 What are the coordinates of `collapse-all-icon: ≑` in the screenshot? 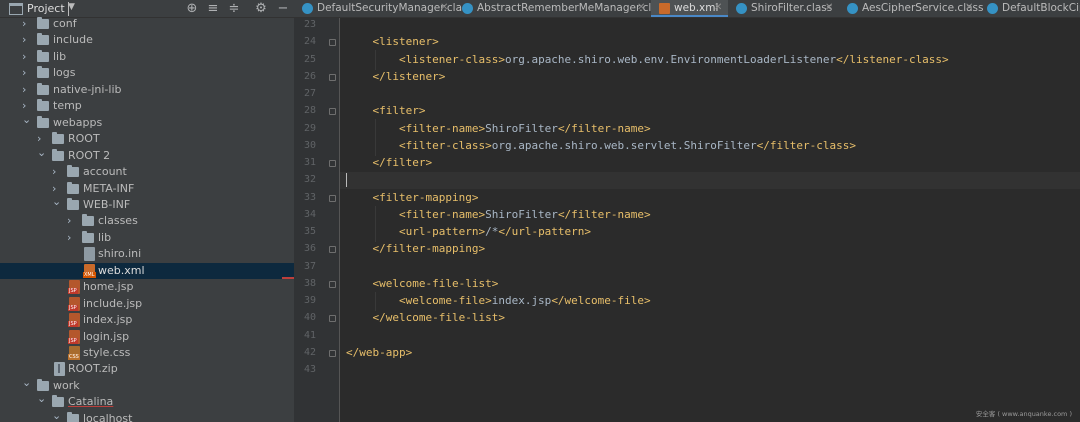 It's located at (234, 8).